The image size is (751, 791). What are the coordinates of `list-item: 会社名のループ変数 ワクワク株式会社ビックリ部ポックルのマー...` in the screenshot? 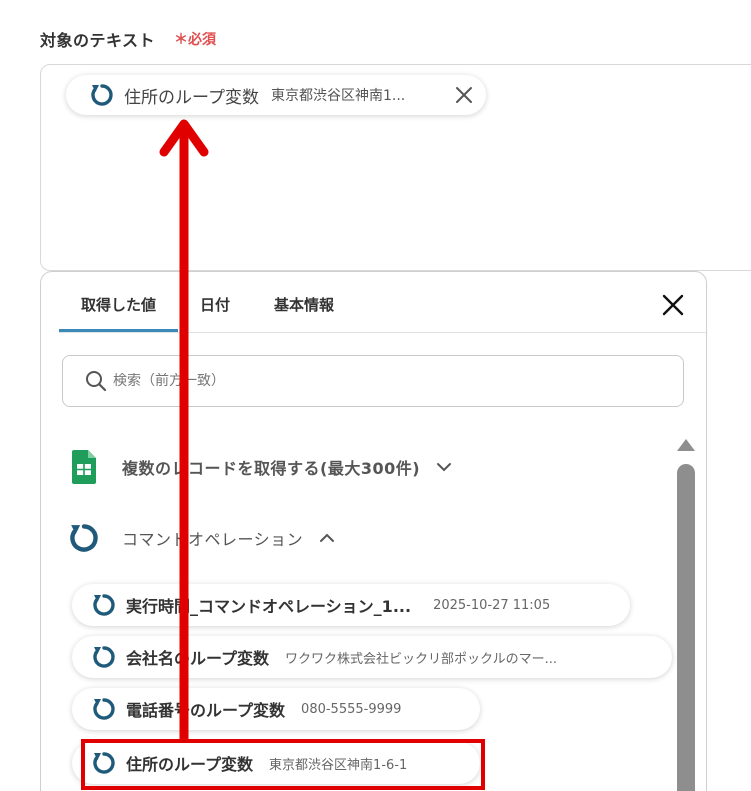 It's located at (372, 657).